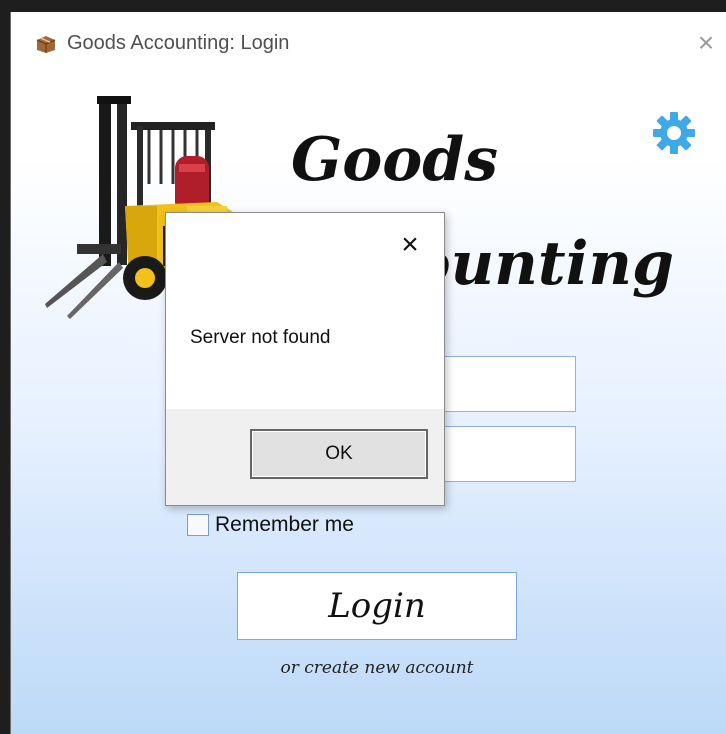 The width and height of the screenshot is (726, 734). I want to click on window-close-button: ×, so click(706, 43).